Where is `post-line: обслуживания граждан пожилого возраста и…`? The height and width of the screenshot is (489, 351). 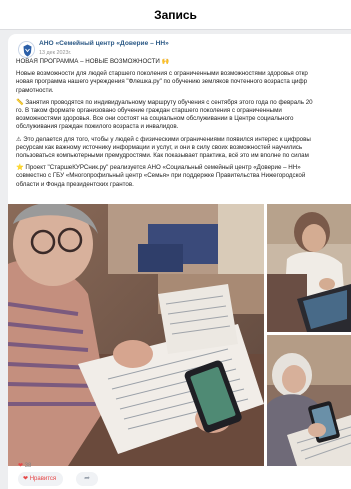 post-line: обслуживания граждан пожилого возраста и… is located at coordinates (97, 127).